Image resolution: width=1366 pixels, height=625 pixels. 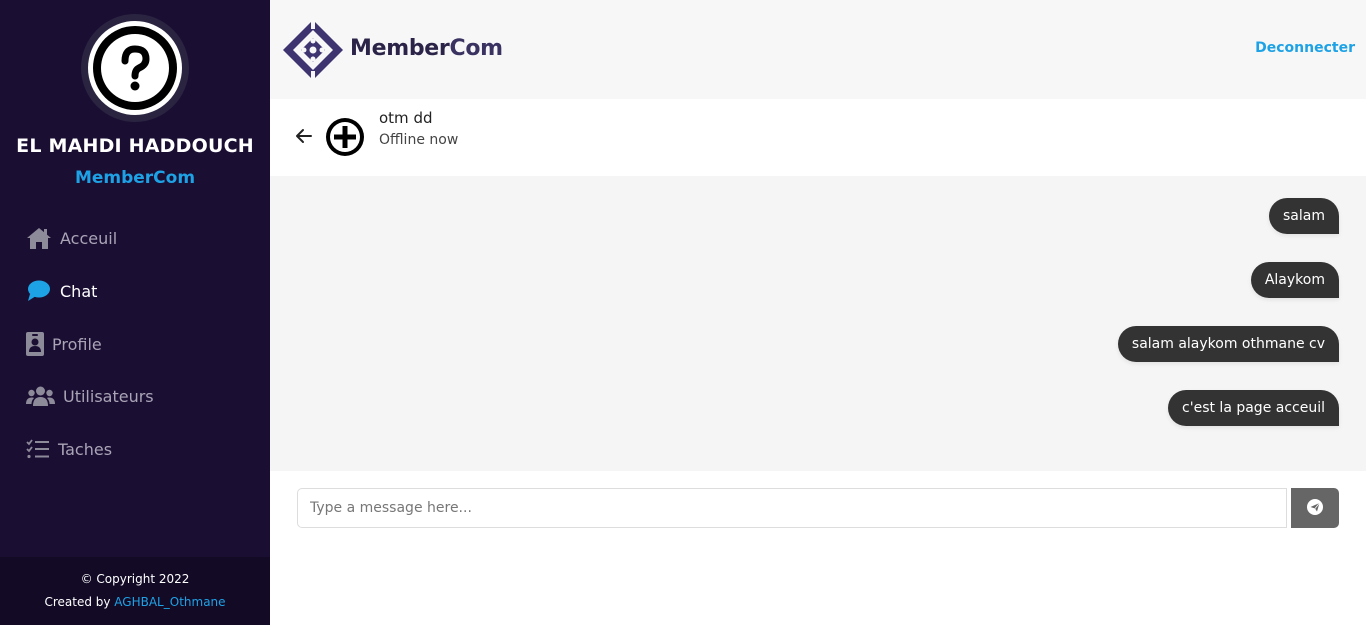 I want to click on logout-link: Deconnecter, so click(x=1305, y=48).